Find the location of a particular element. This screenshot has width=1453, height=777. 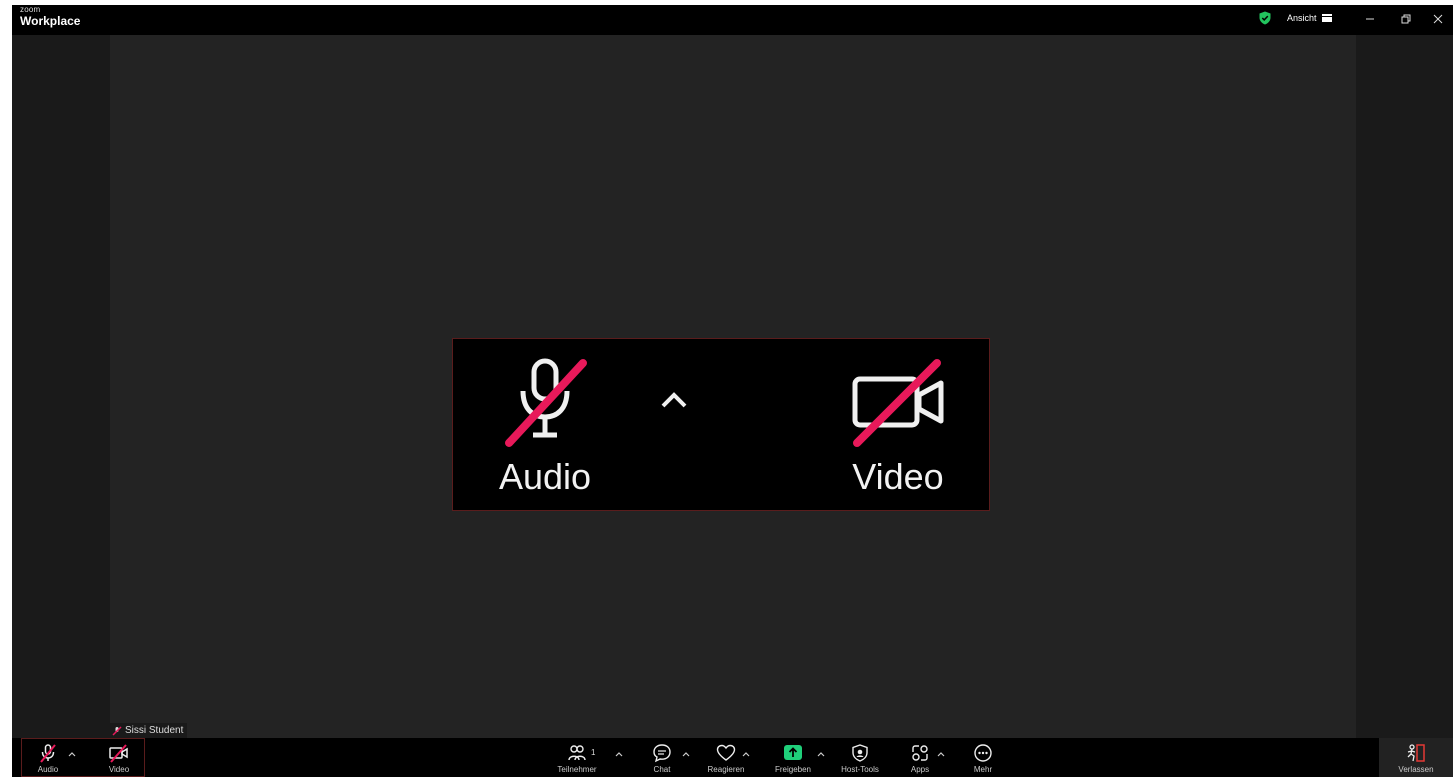

brand-small-text: zoom is located at coordinates (30, 9).